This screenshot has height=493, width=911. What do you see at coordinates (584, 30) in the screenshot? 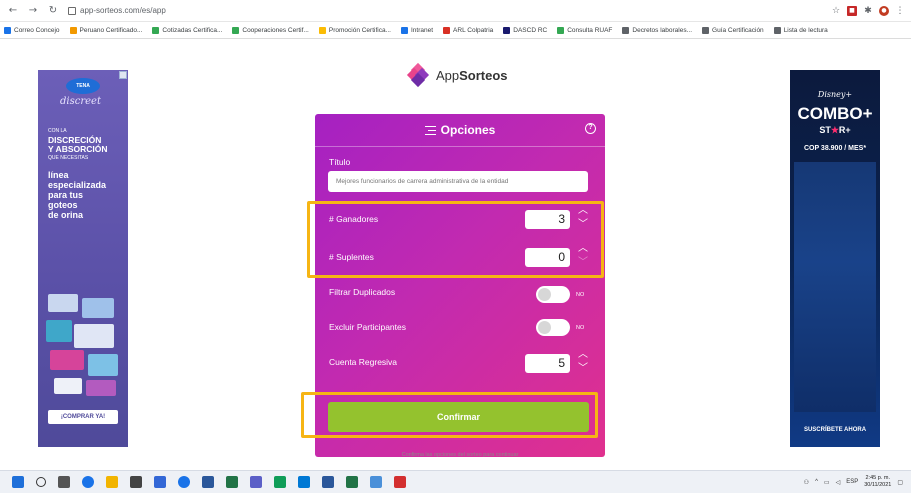
I see `bookmark-item: Consulta RUAF` at bounding box center [584, 30].